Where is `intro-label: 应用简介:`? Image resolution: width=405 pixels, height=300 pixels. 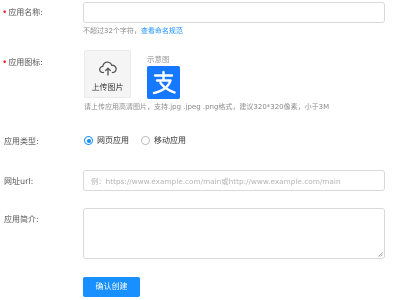 intro-label: 应用简介: is located at coordinates (21, 219).